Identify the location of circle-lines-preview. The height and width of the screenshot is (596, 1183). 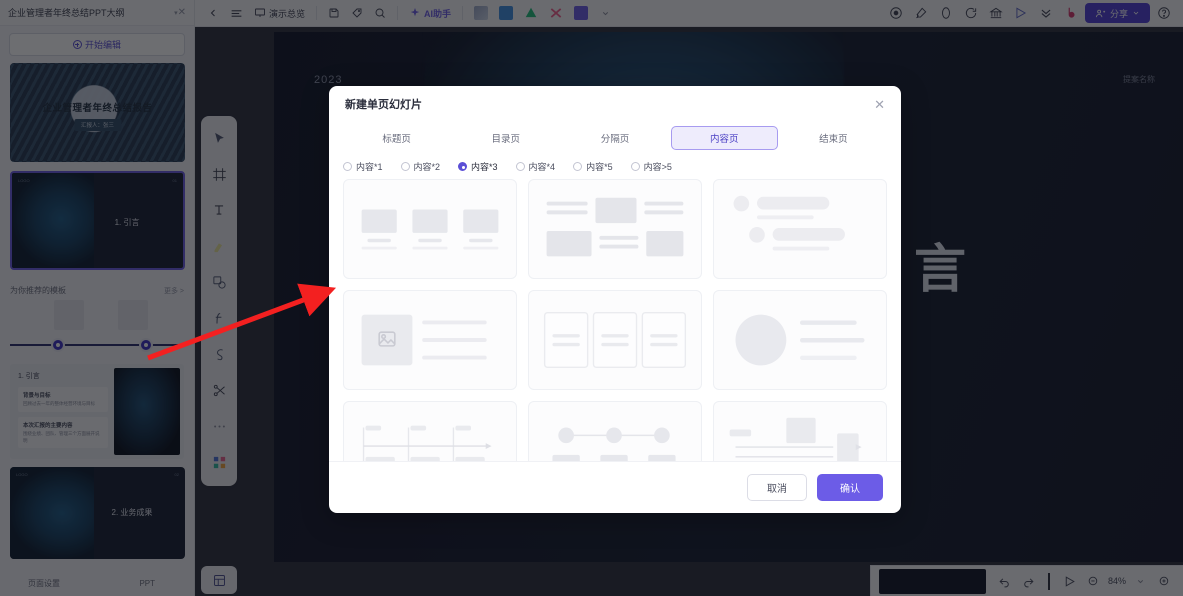
(800, 340).